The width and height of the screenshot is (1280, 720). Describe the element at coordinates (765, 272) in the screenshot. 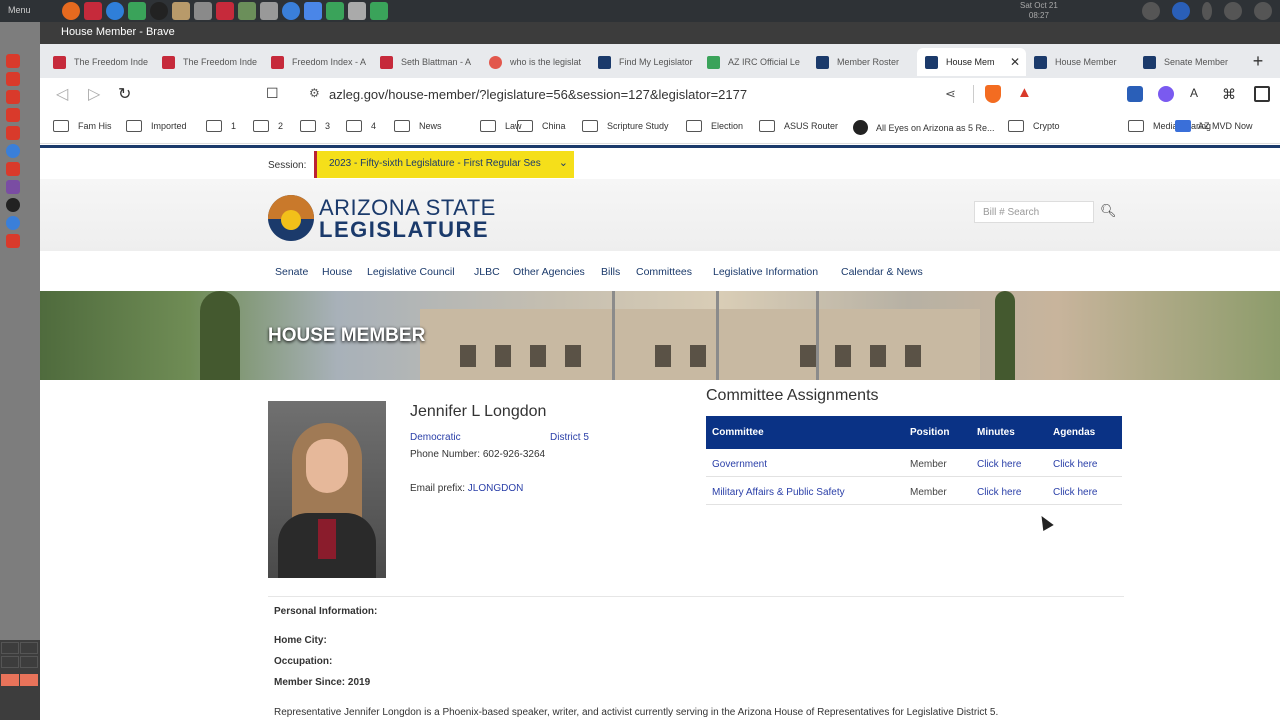

I see `nav-item: Legislative Information` at that location.